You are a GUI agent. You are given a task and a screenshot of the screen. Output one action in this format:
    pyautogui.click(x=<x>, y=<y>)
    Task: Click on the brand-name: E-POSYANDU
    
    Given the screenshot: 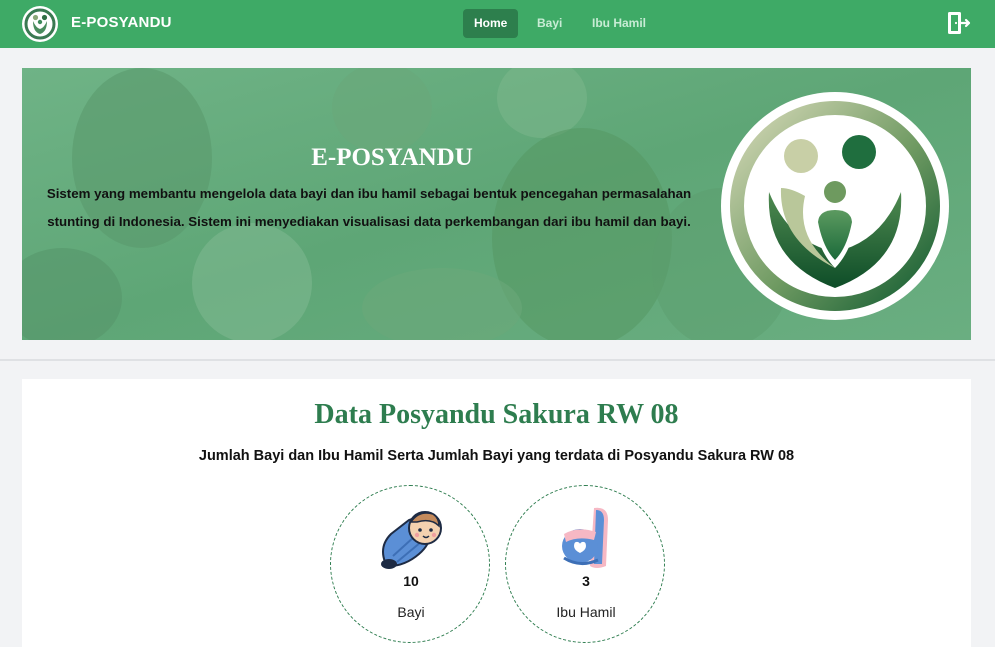 What is the action you would take?
    pyautogui.click(x=121, y=22)
    